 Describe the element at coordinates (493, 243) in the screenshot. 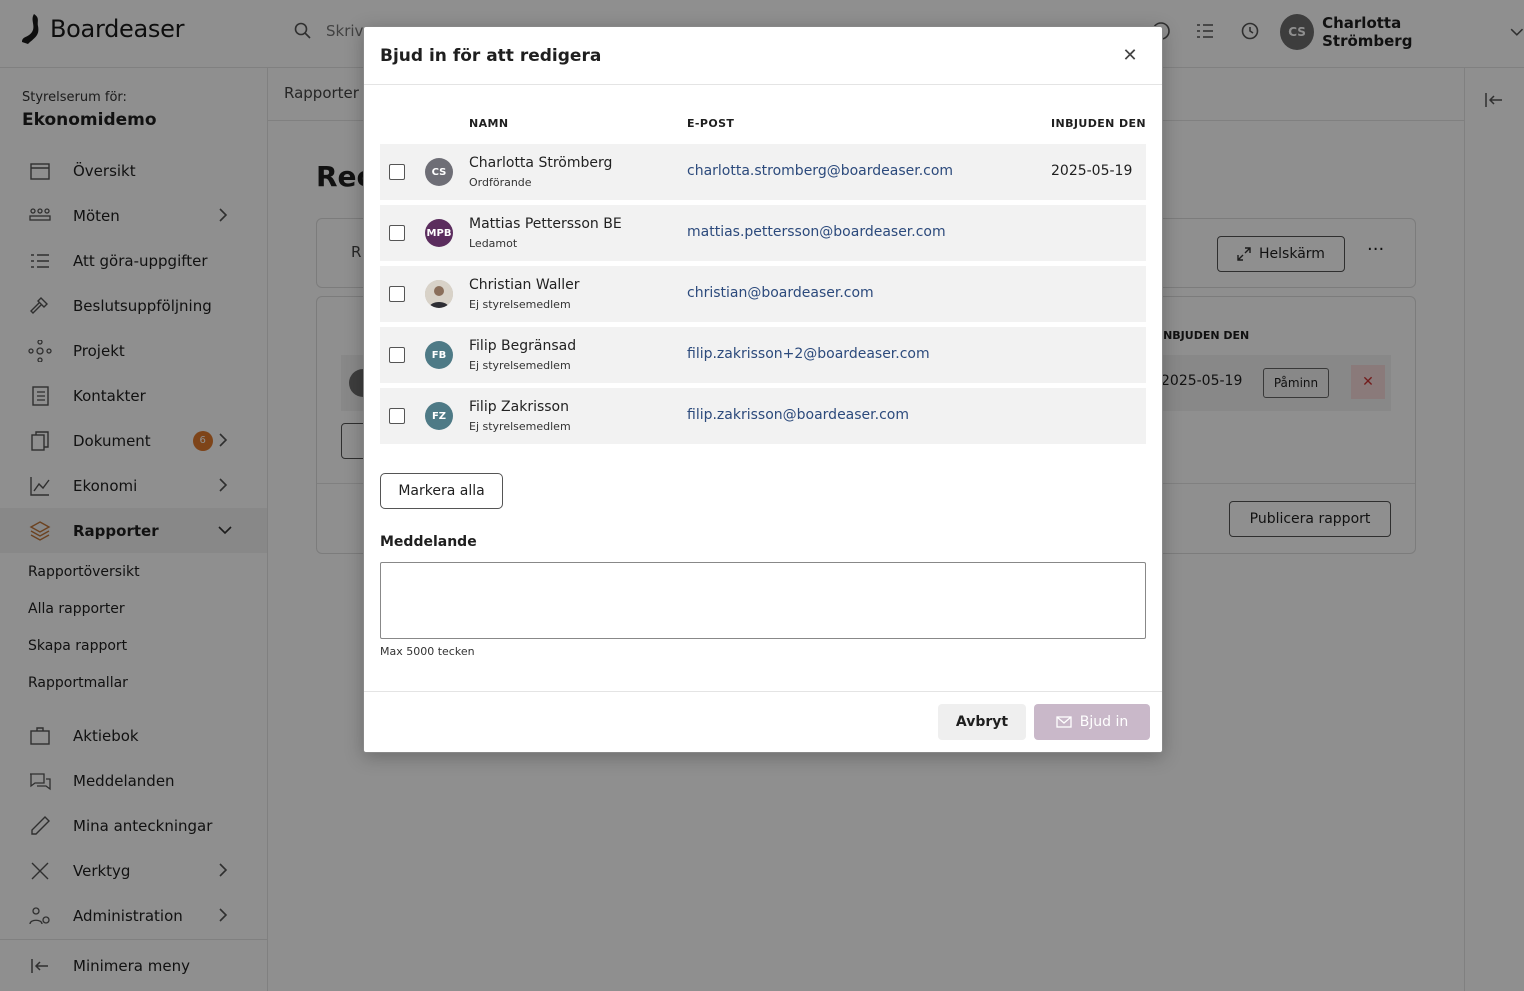

I see `member-role: Ledamot` at that location.